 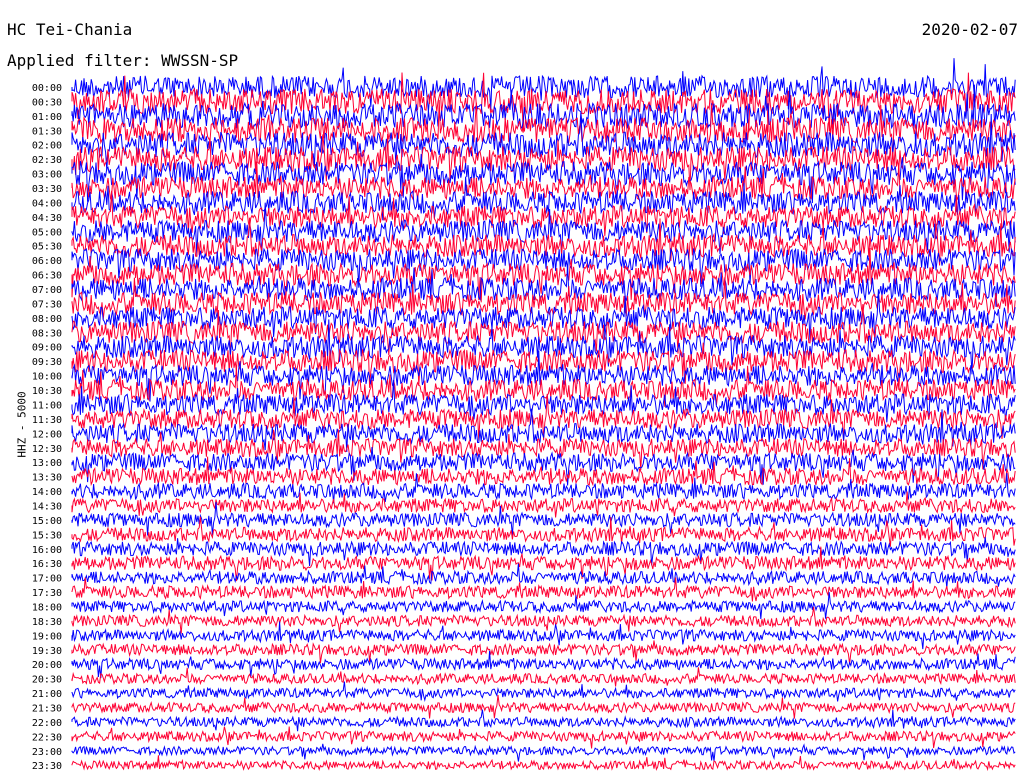 I want to click on time-label: 09:30, so click(x=47, y=362).